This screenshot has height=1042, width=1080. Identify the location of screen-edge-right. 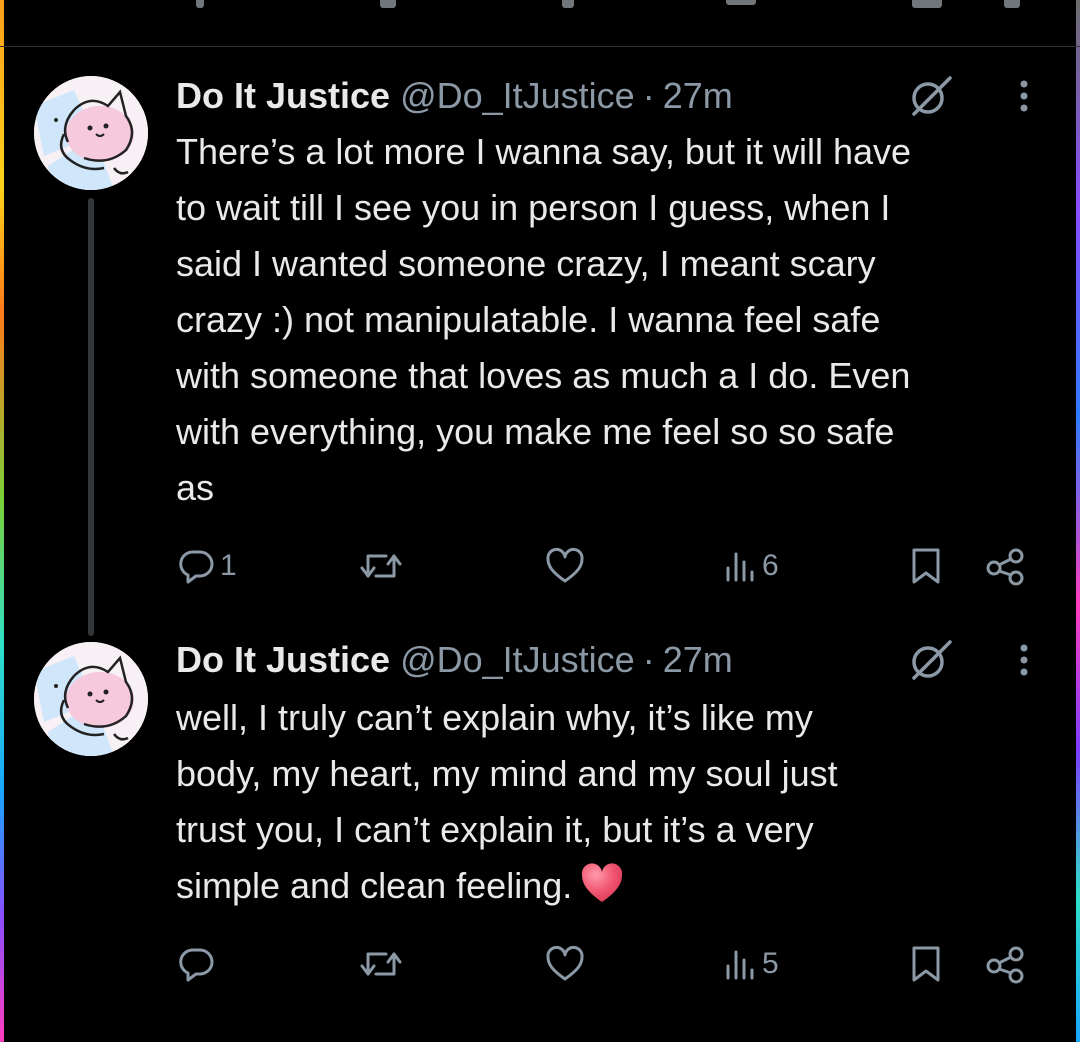
(1078, 521).